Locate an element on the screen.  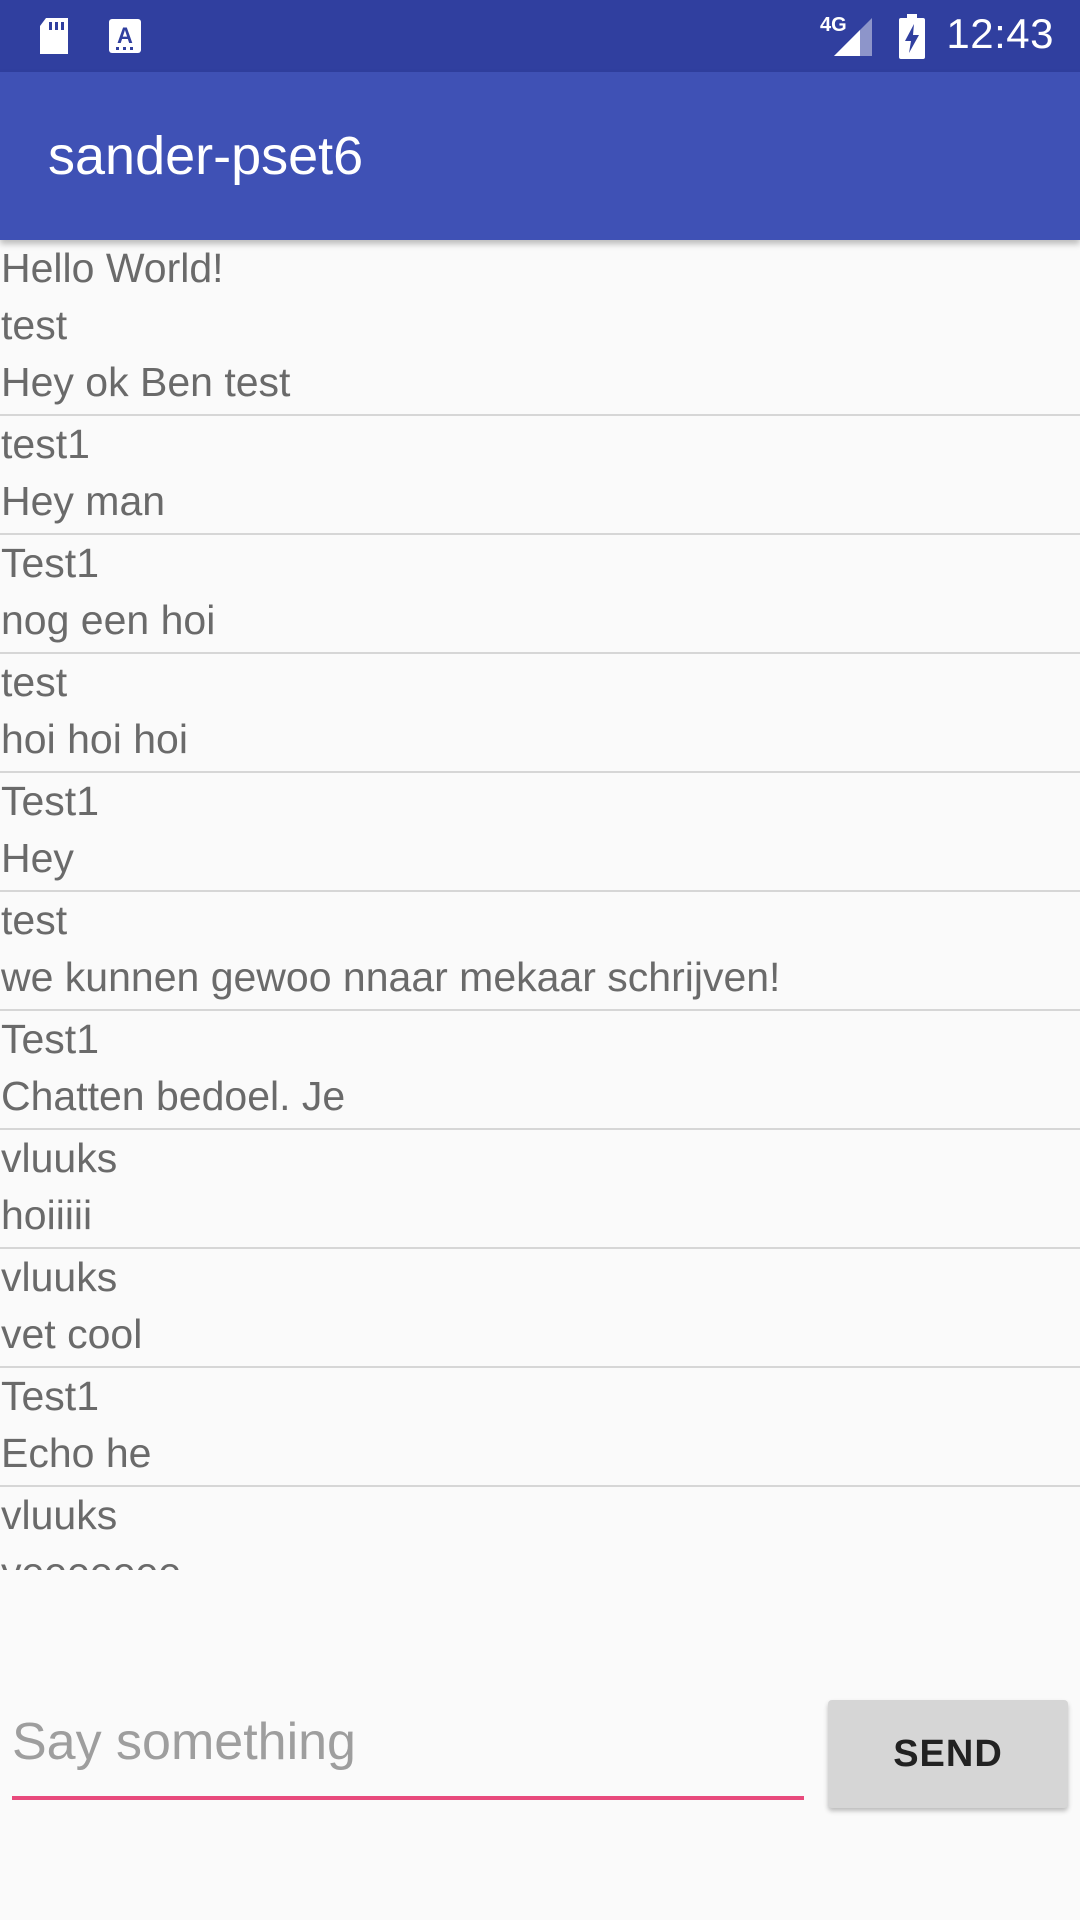
battery-charging-icon is located at coordinates (912, 39).